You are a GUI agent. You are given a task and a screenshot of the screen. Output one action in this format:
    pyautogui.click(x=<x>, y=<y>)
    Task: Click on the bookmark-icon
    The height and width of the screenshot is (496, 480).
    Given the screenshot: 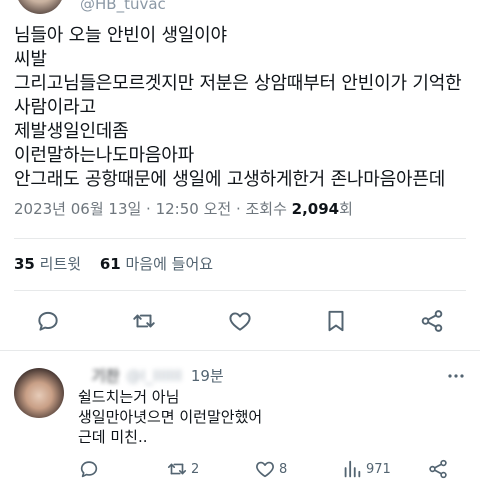 What is the action you would take?
    pyautogui.click(x=336, y=321)
    